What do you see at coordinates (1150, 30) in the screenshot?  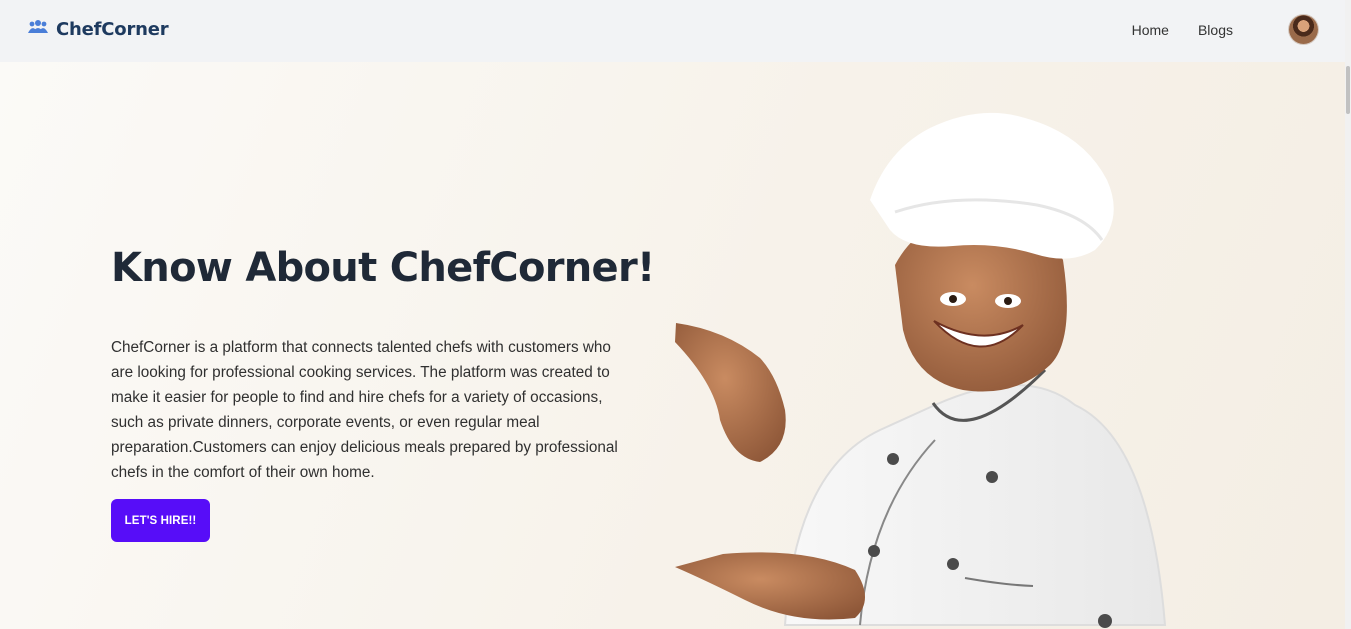 I see `nav-home-link: Home` at bounding box center [1150, 30].